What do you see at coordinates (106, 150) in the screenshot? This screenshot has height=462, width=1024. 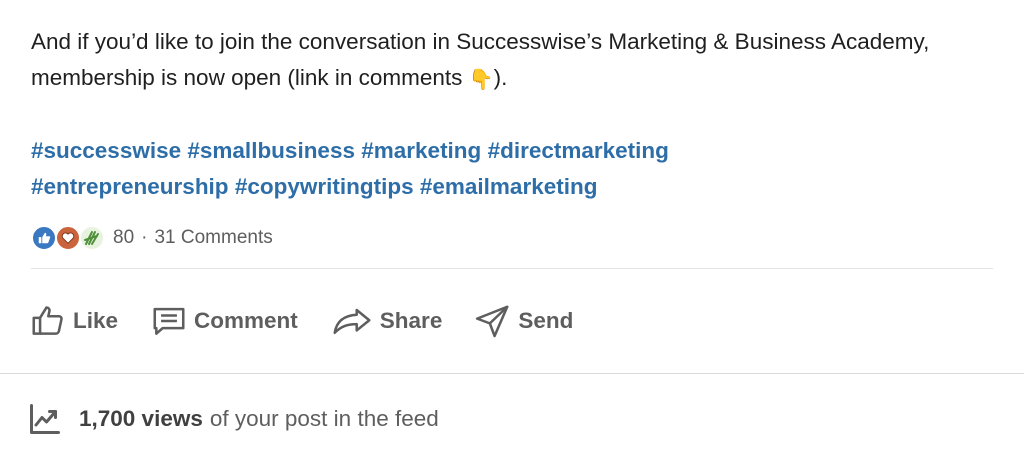 I see `hashtag-link: #successwise` at bounding box center [106, 150].